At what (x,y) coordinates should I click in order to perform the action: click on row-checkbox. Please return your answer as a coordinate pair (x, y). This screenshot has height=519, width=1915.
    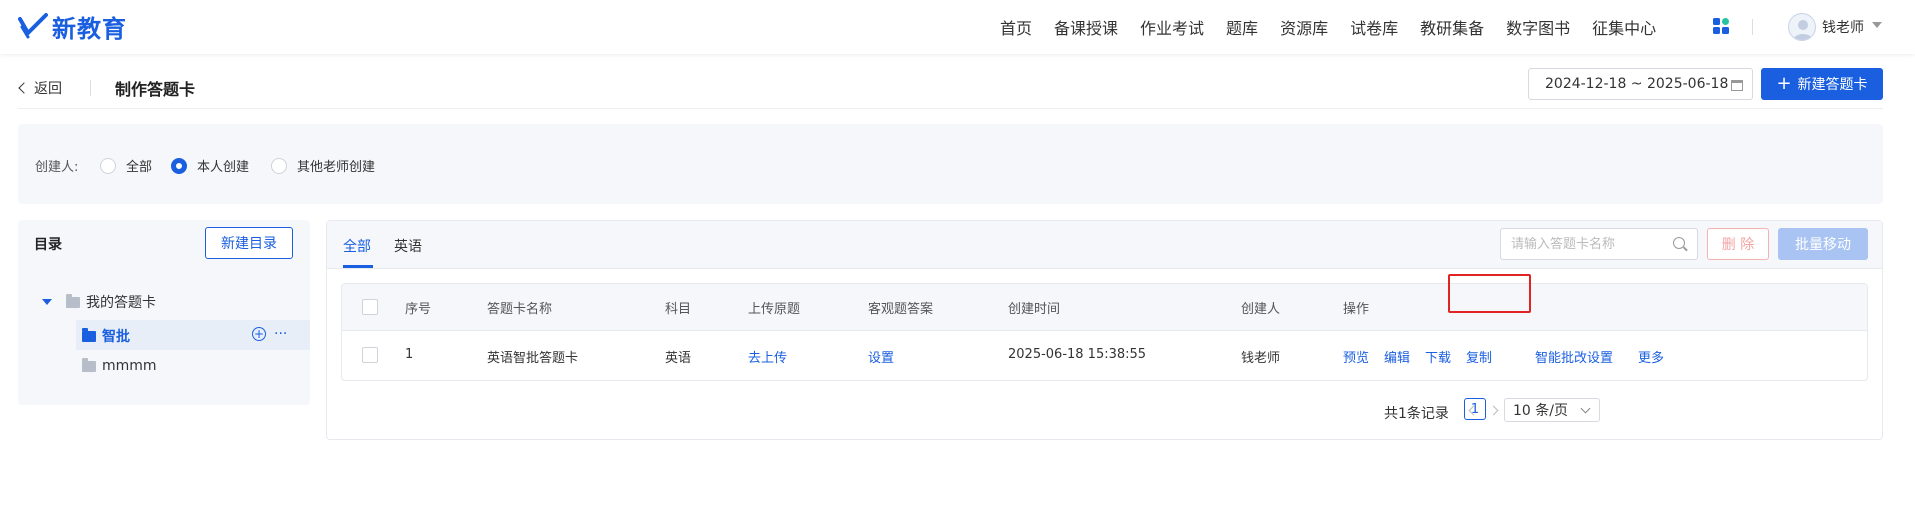
    Looking at the image, I should click on (370, 355).